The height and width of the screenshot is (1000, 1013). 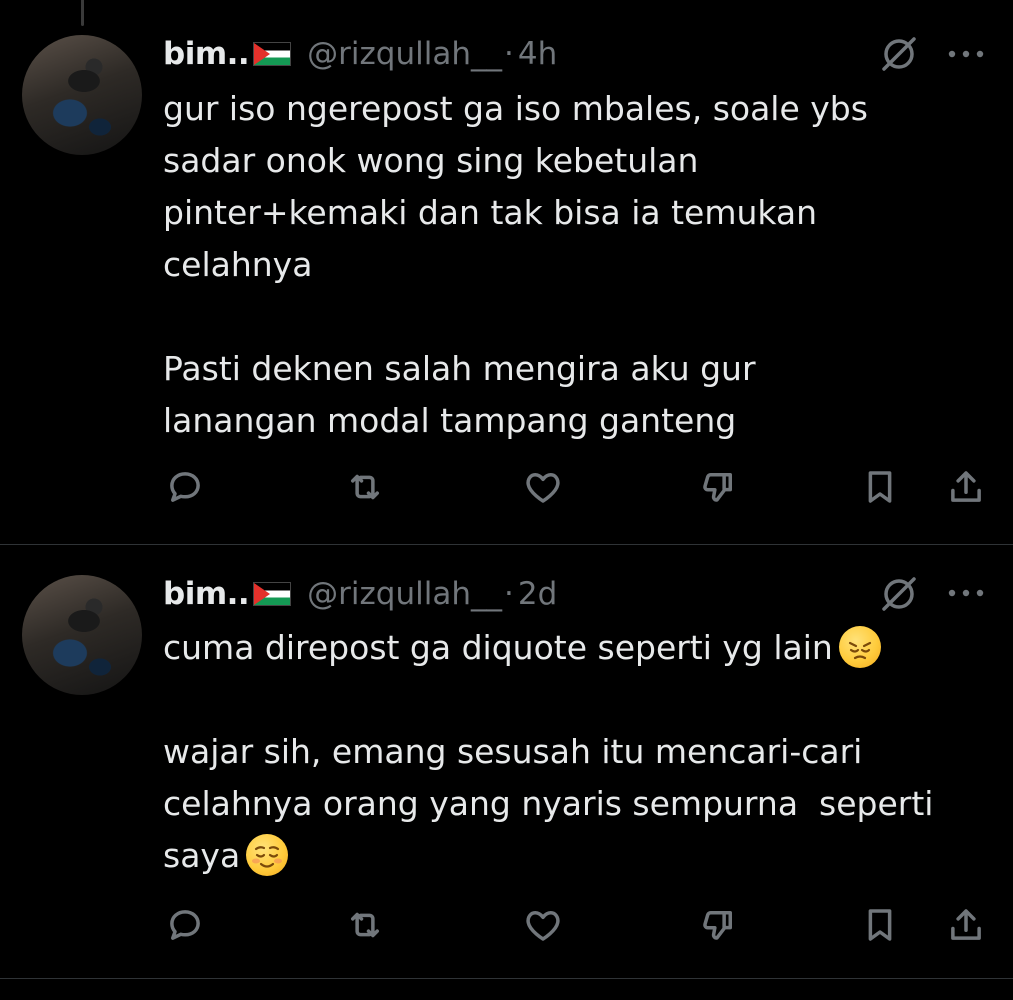 I want to click on relieved-face-icon, so click(x=267, y=855).